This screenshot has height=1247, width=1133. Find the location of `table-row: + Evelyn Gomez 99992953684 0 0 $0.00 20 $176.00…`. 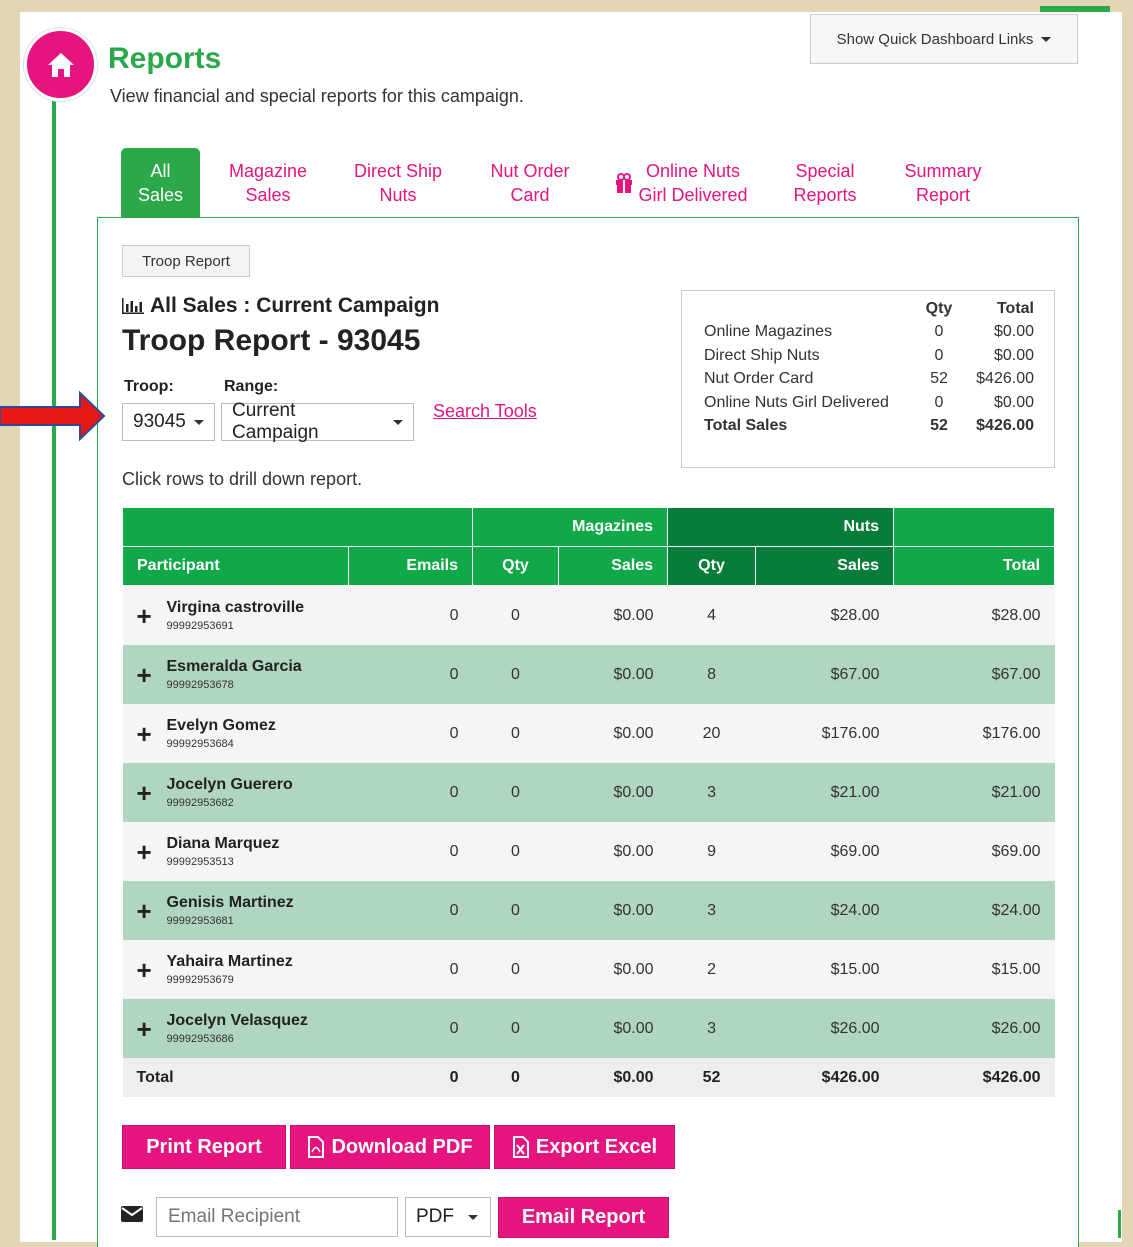

table-row: + Evelyn Gomez 99992953684 0 0 $0.00 20 $176.00… is located at coordinates (588, 733).